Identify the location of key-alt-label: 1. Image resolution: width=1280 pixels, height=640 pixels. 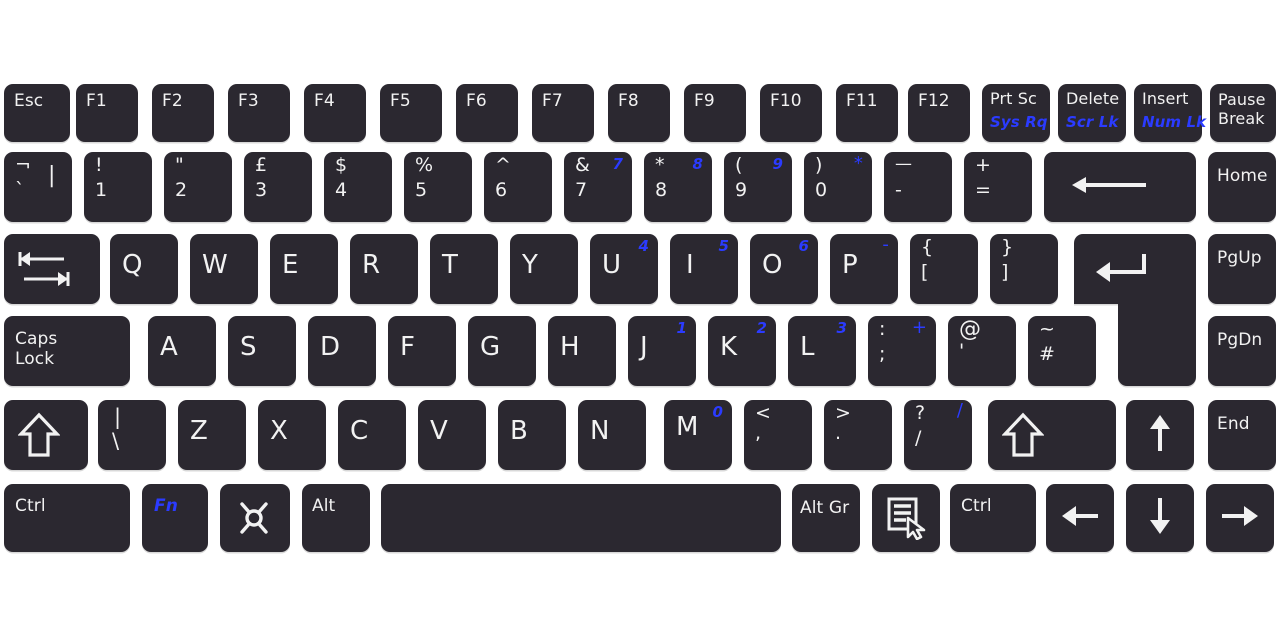
(681, 328).